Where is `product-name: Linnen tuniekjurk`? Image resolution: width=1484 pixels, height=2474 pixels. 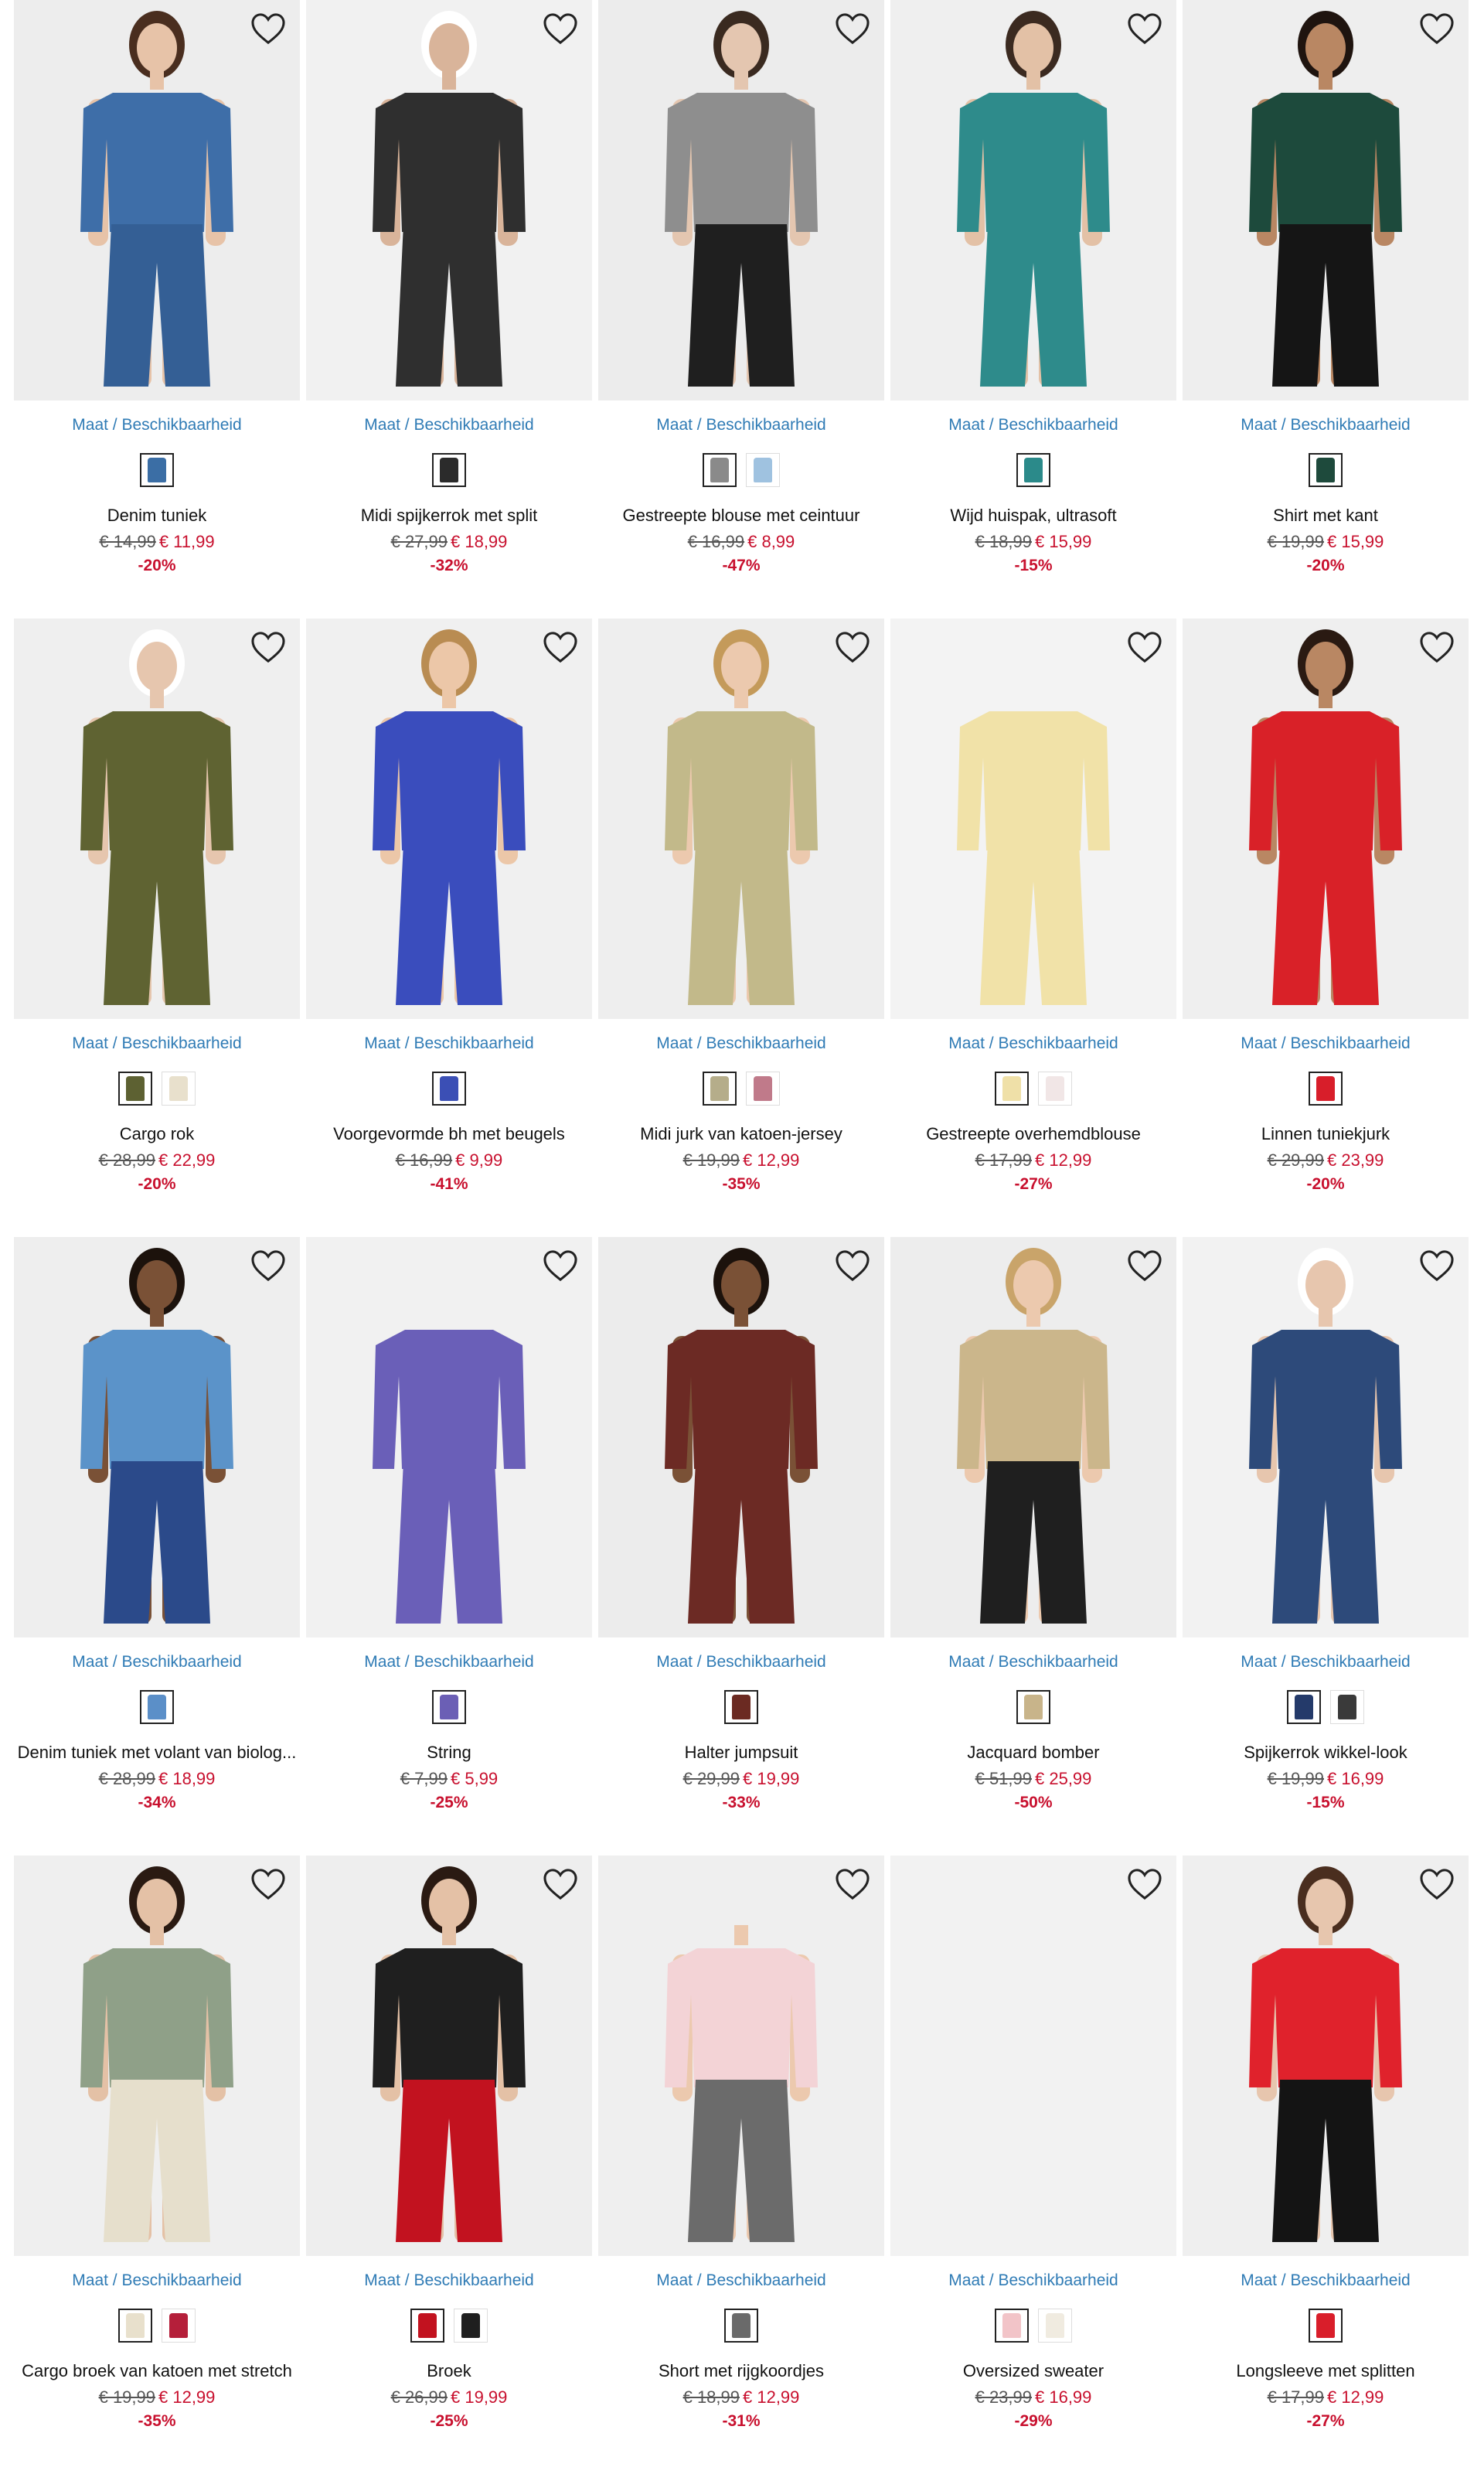 product-name: Linnen tuniekjurk is located at coordinates (1326, 1134).